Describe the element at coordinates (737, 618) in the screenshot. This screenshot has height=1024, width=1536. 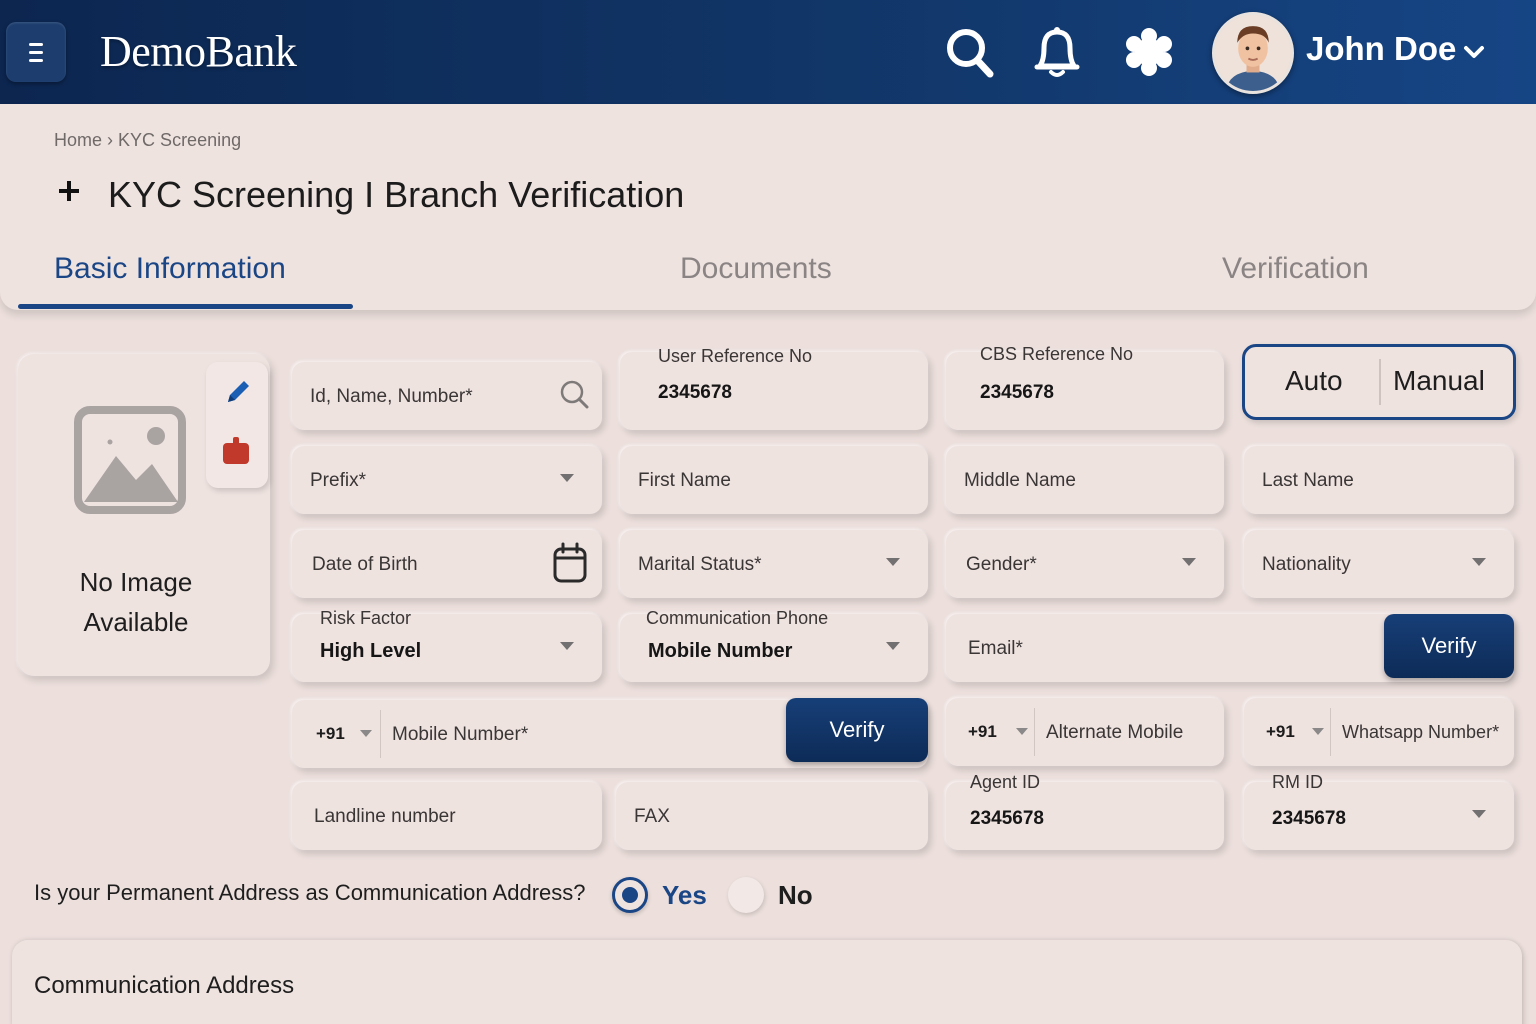
I see `communication-phone-label: Communication Phone` at that location.